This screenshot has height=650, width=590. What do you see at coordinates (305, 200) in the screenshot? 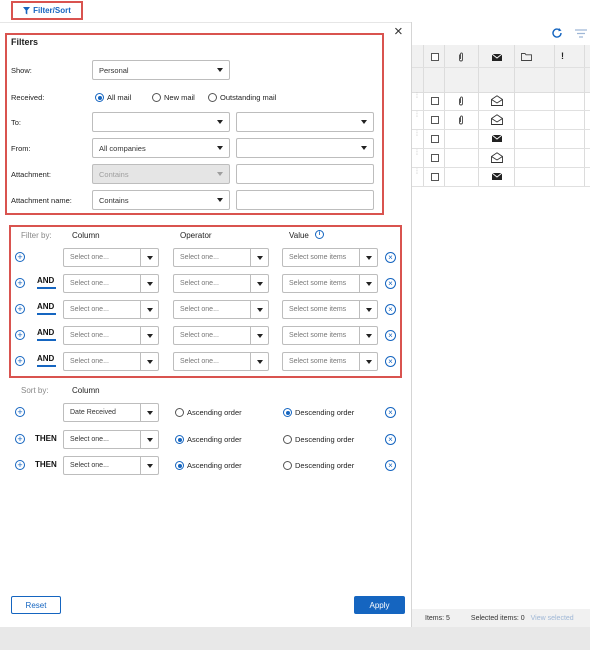
I see `attachment-name-input` at bounding box center [305, 200].